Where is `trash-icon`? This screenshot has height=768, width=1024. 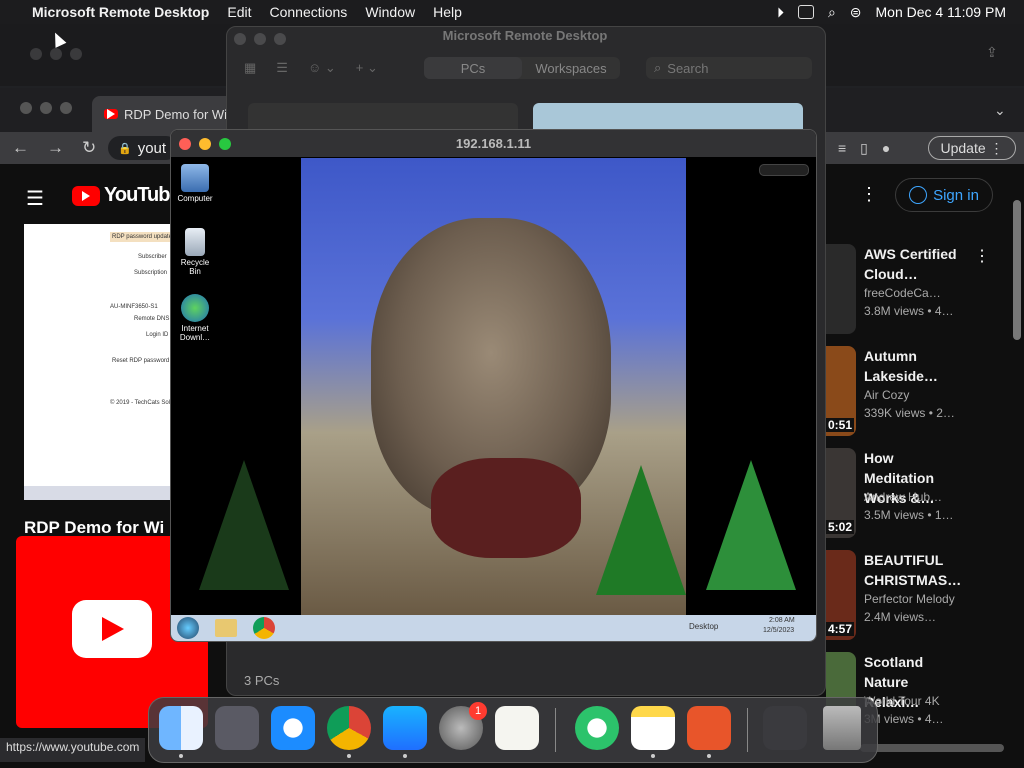 trash-icon is located at coordinates (842, 728).